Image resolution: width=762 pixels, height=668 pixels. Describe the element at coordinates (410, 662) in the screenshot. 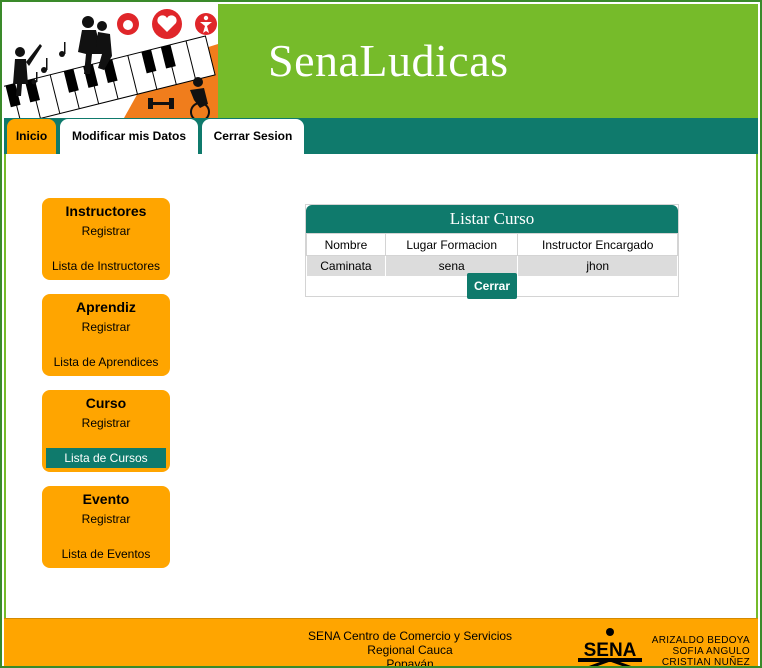

I see `footer-line: Popayán` at that location.